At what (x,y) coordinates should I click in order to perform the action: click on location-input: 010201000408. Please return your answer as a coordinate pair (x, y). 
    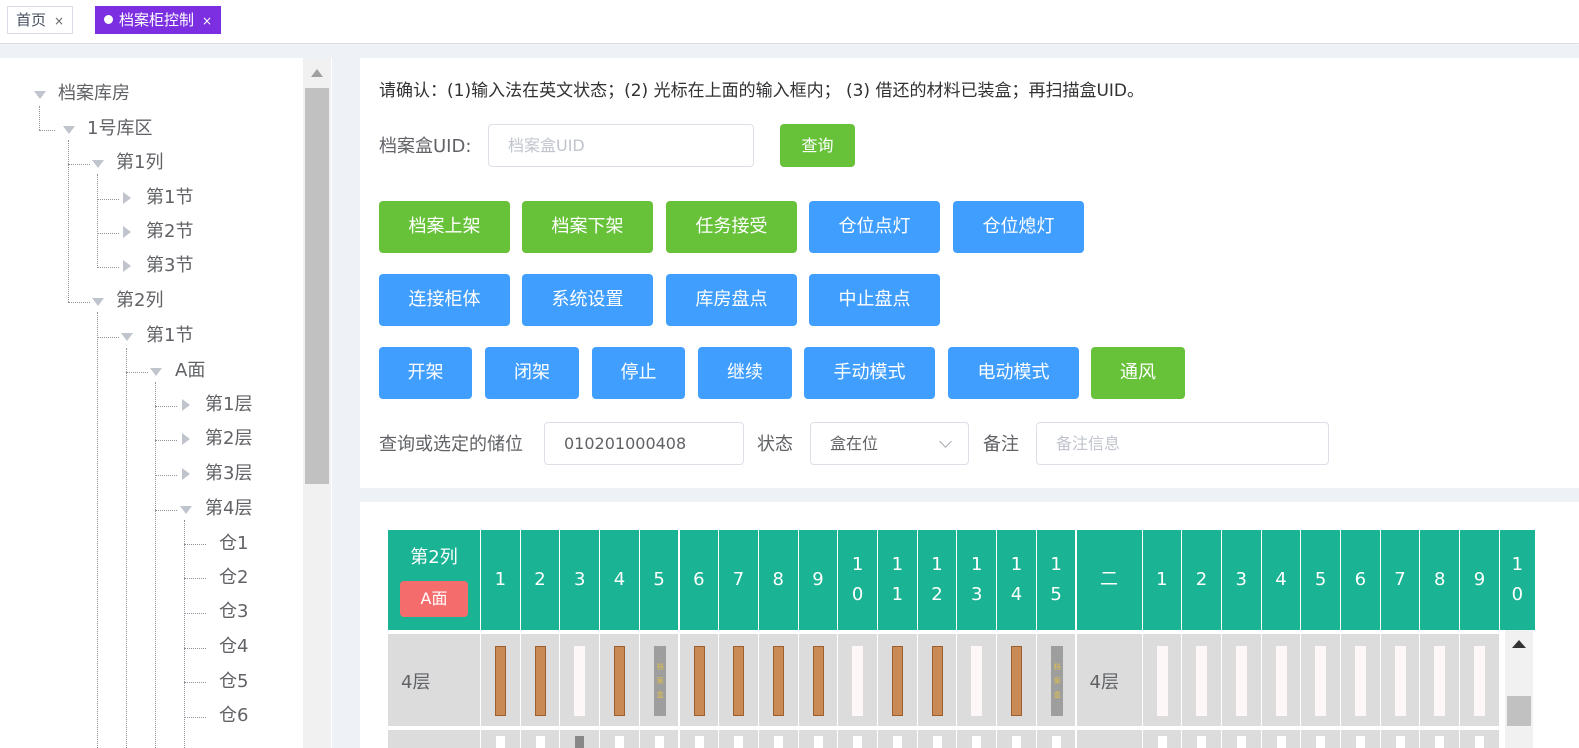
    Looking at the image, I should click on (644, 443).